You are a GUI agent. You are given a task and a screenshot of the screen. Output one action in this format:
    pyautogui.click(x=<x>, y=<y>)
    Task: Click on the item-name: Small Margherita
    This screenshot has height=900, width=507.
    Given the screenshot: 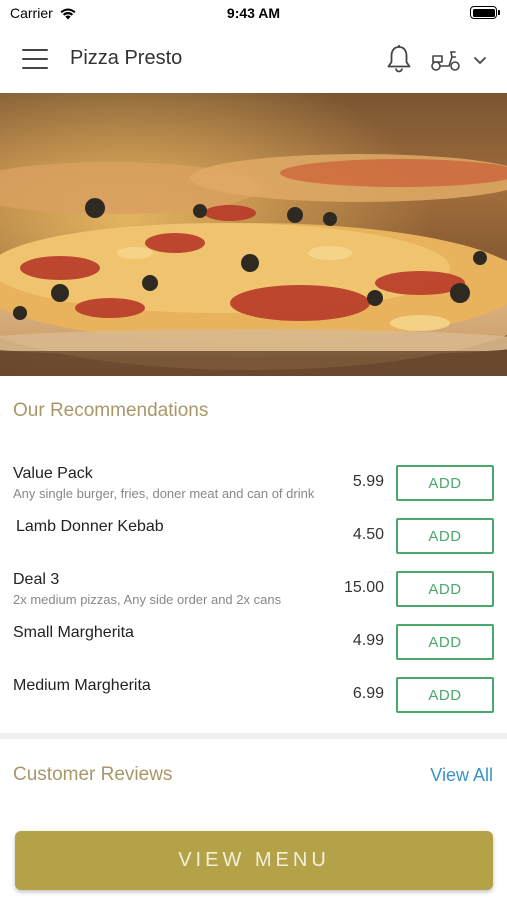 What is the action you would take?
    pyautogui.click(x=73, y=632)
    